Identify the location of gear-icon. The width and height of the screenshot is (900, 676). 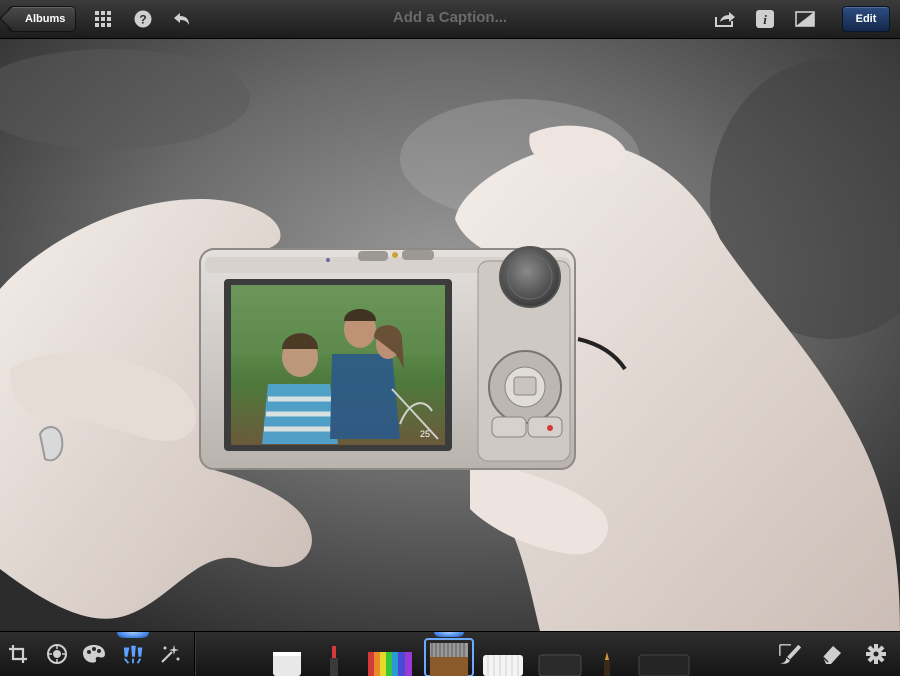
(876, 654).